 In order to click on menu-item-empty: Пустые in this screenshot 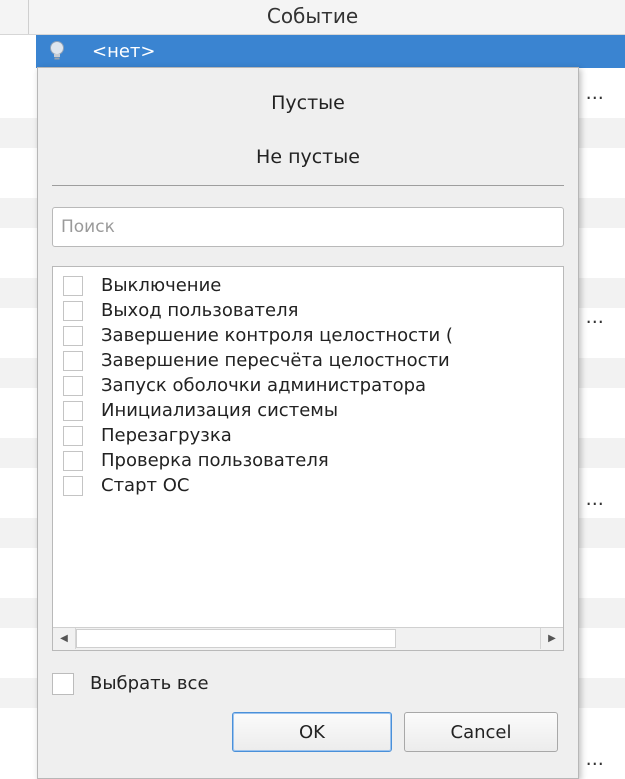, I will do `click(308, 103)`.